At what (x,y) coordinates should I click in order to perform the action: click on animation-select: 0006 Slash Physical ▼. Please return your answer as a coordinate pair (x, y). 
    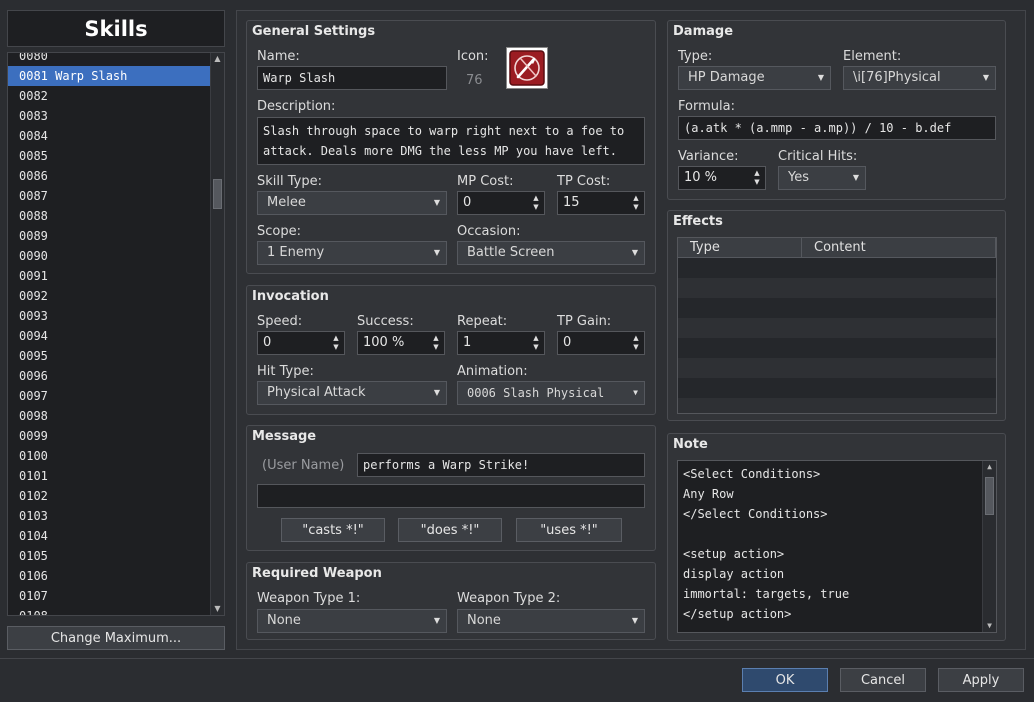
    Looking at the image, I should click on (551, 393).